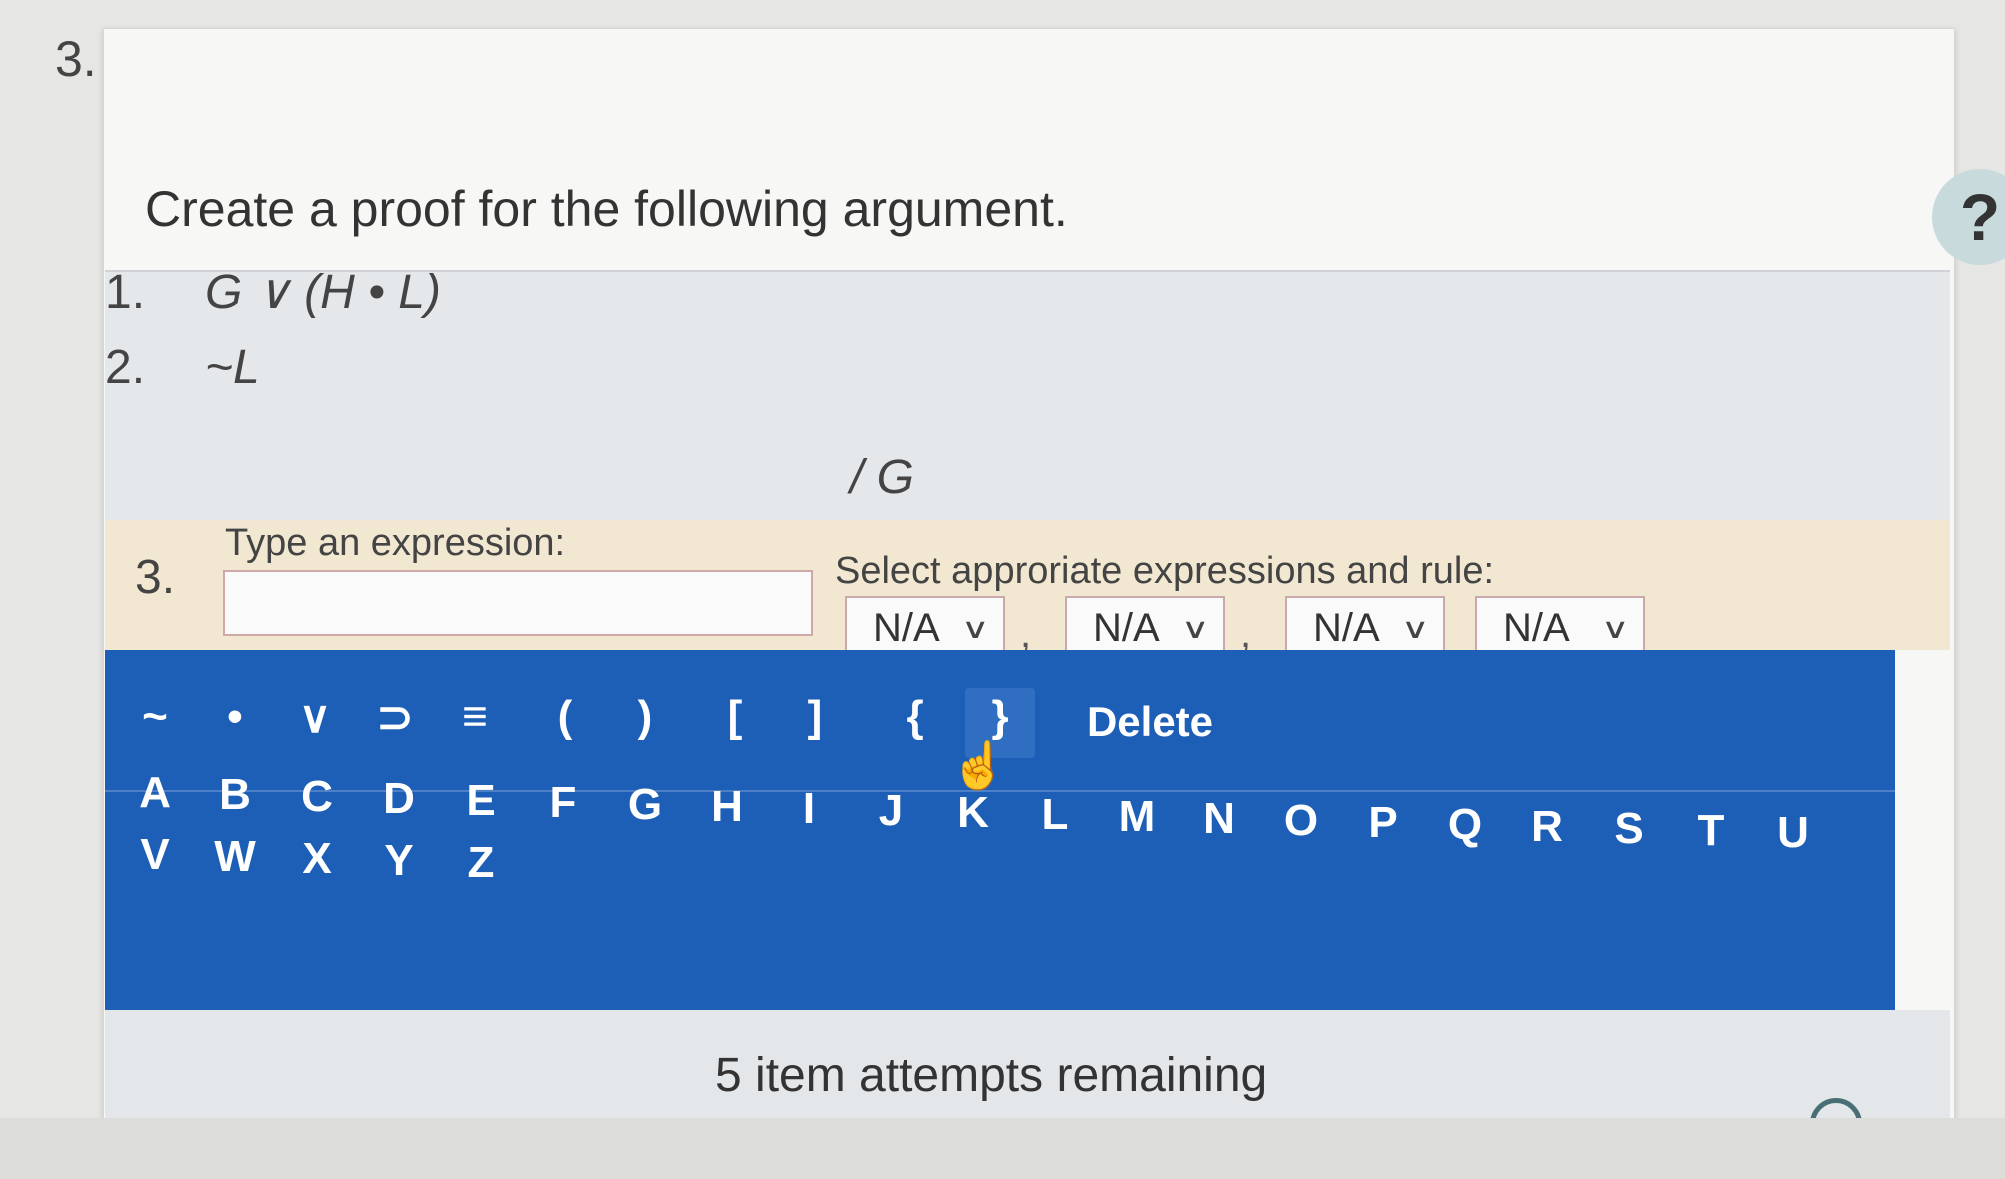  Describe the element at coordinates (125, 292) in the screenshot. I see `premise-number: 1.` at that location.